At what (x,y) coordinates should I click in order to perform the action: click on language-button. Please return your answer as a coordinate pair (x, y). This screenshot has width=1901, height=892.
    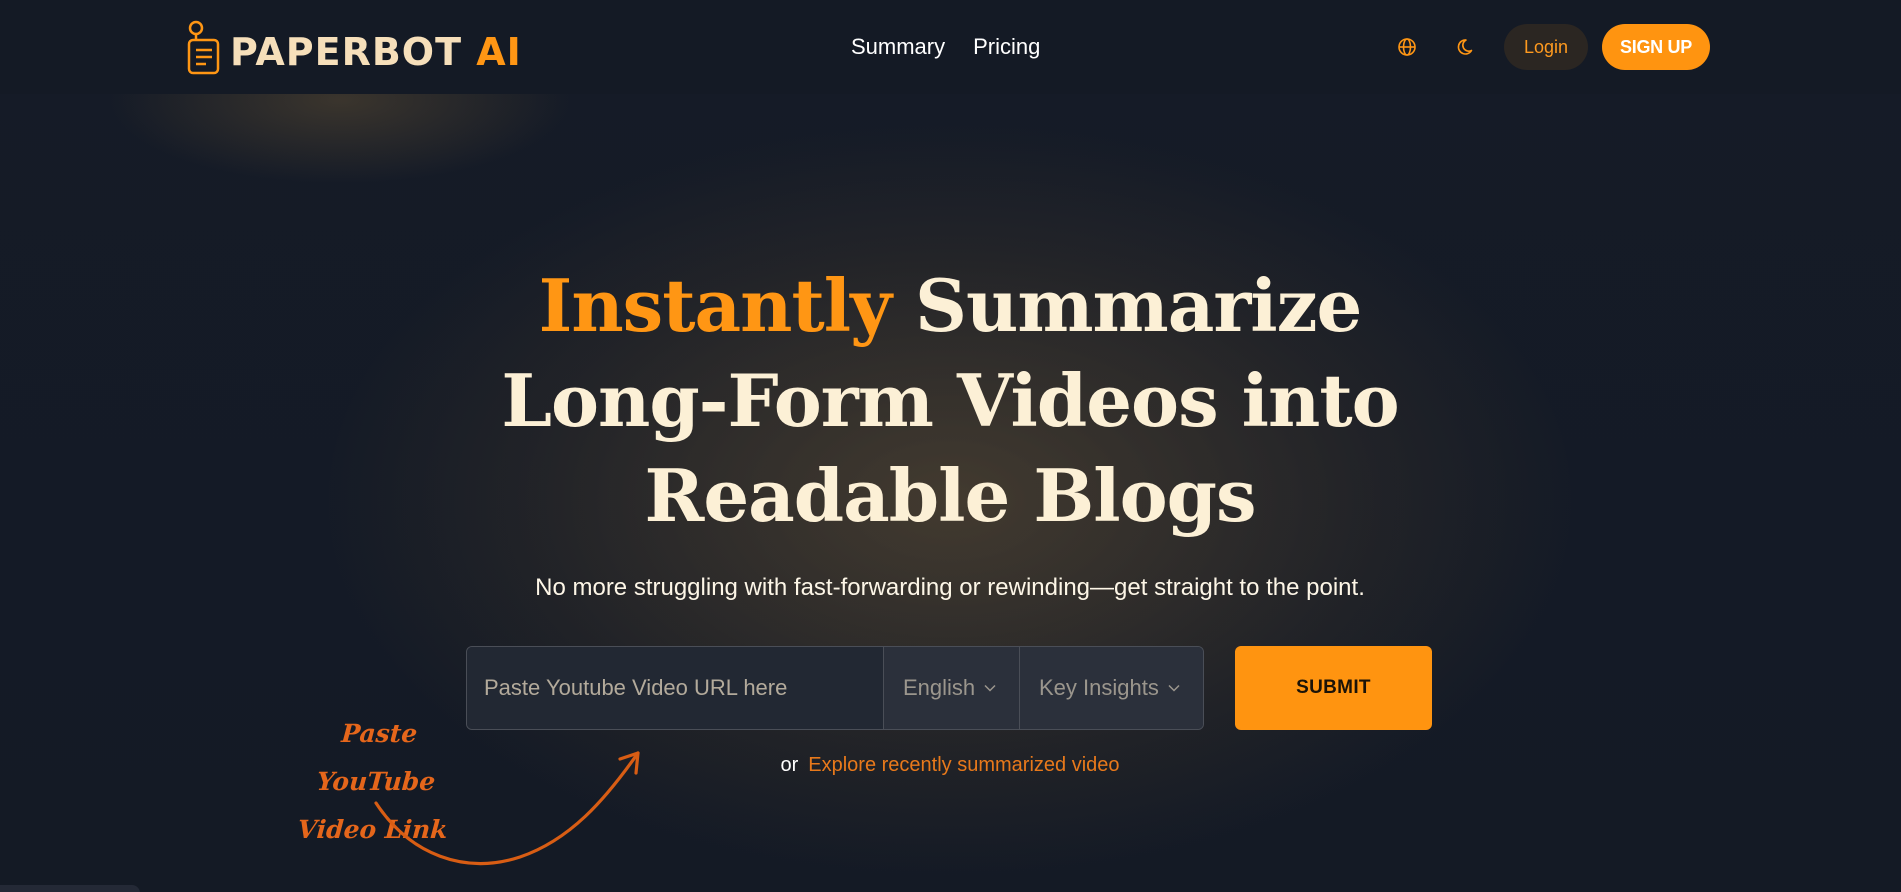
    Looking at the image, I should click on (1407, 47).